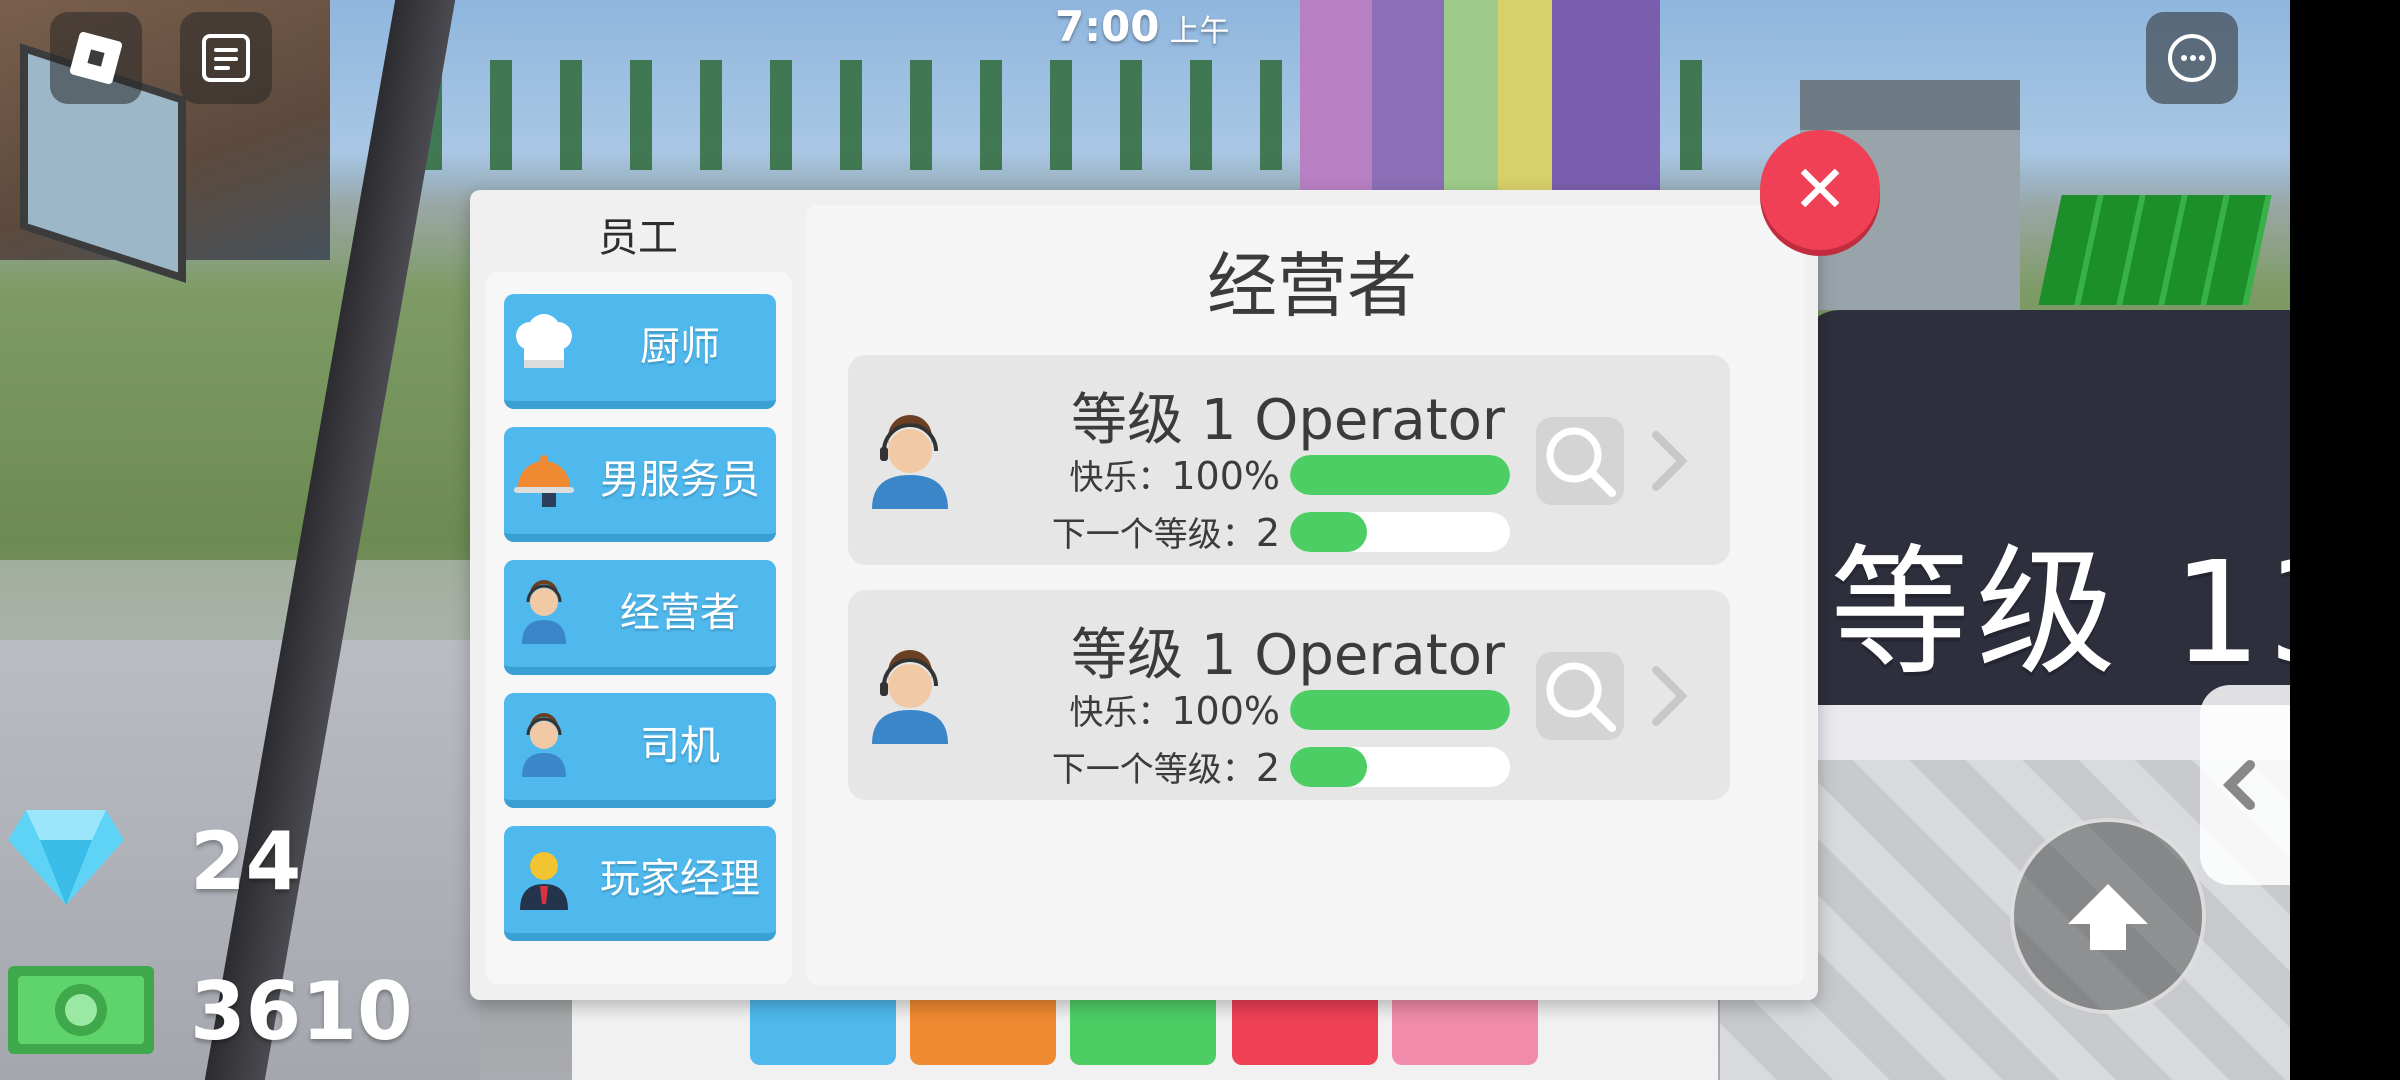 The height and width of the screenshot is (1080, 2400). I want to click on category-driver-label: 司机, so click(680, 746).